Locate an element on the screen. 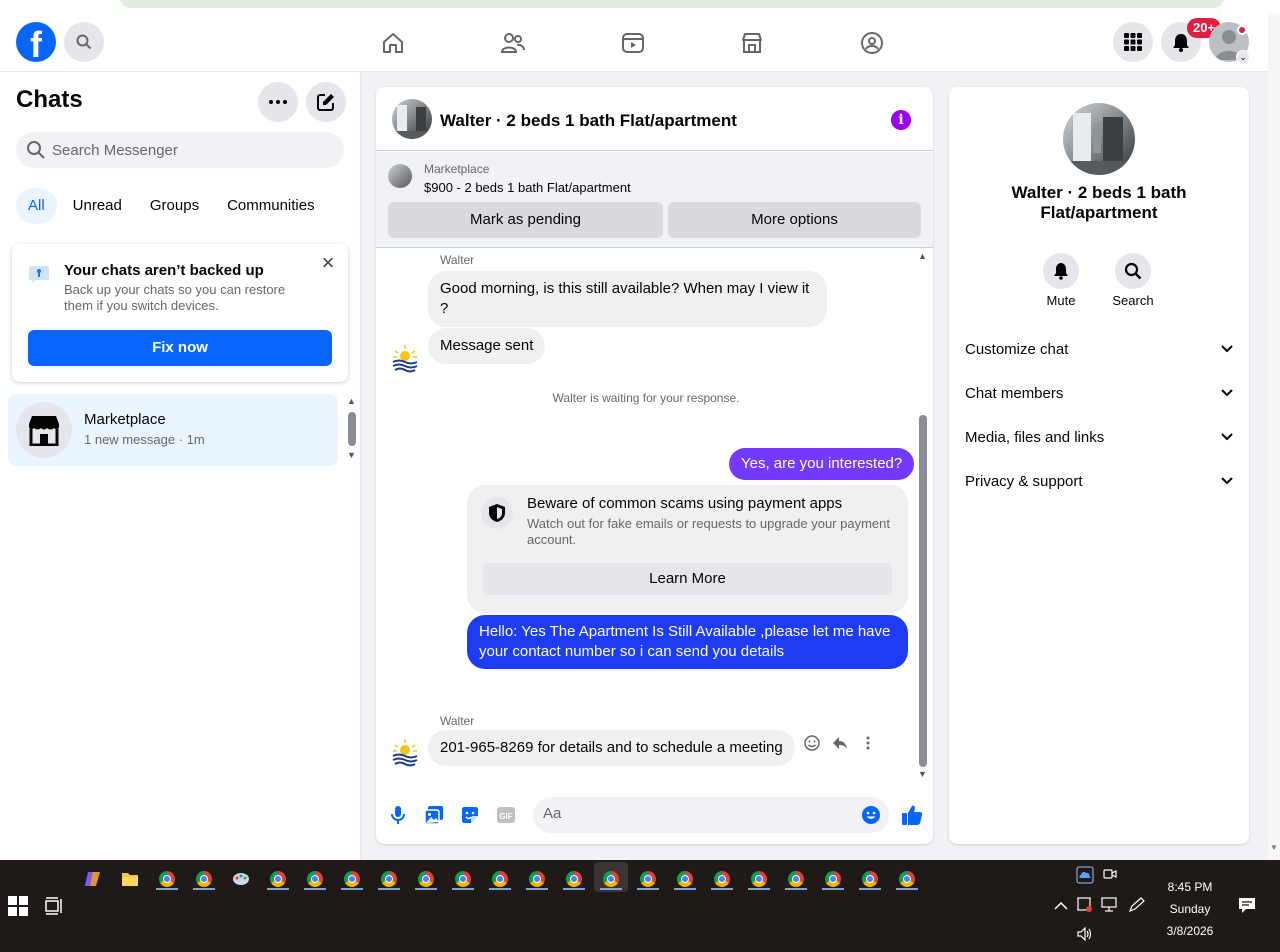 The image size is (1280, 952). compose-icon is located at coordinates (325, 102).